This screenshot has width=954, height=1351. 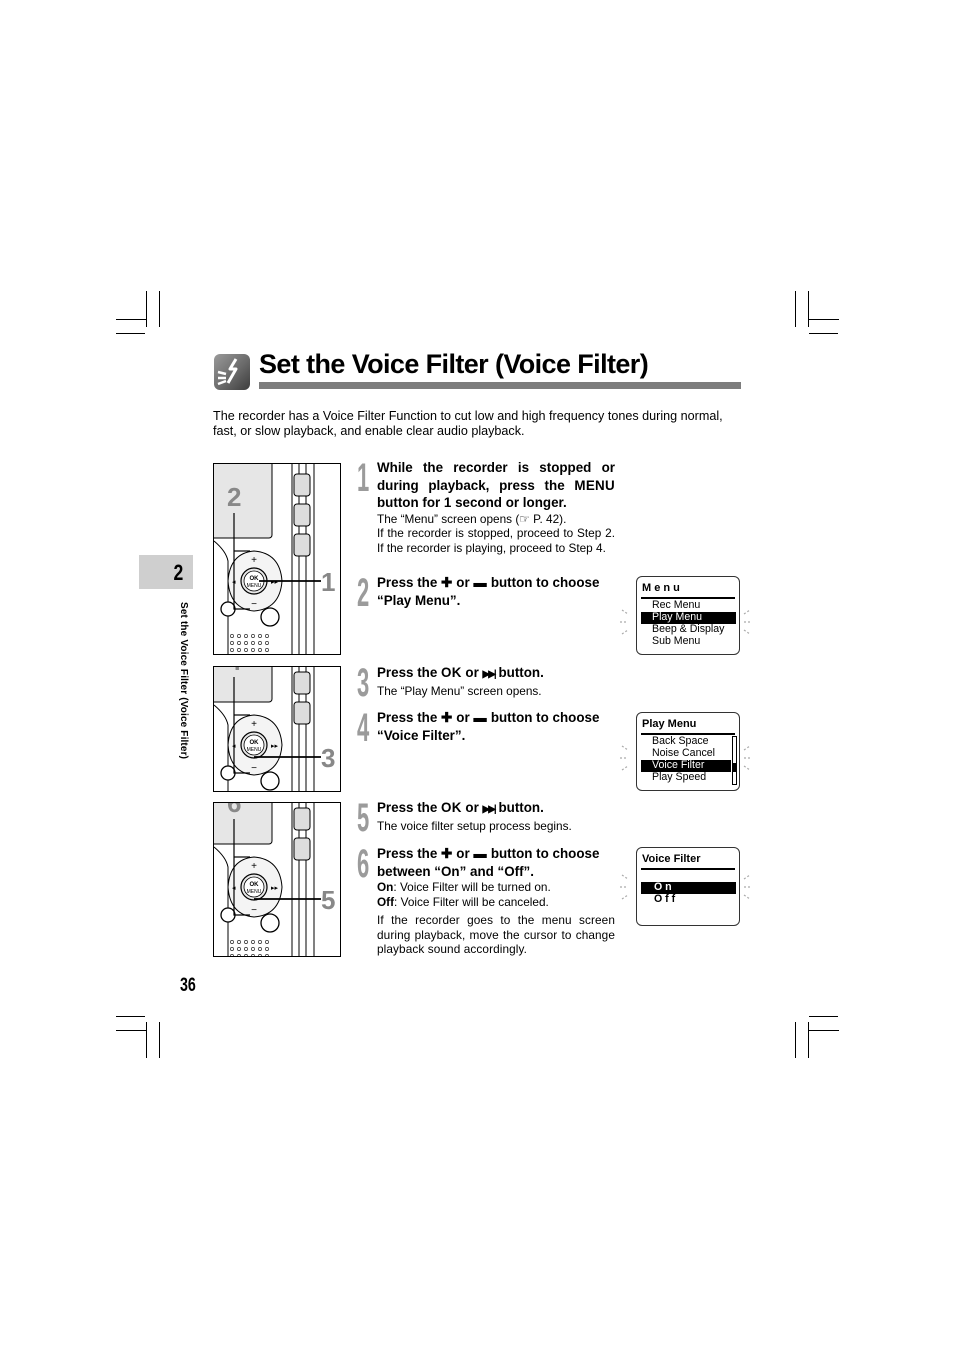 I want to click on step-number: 5, so click(x=363, y=818).